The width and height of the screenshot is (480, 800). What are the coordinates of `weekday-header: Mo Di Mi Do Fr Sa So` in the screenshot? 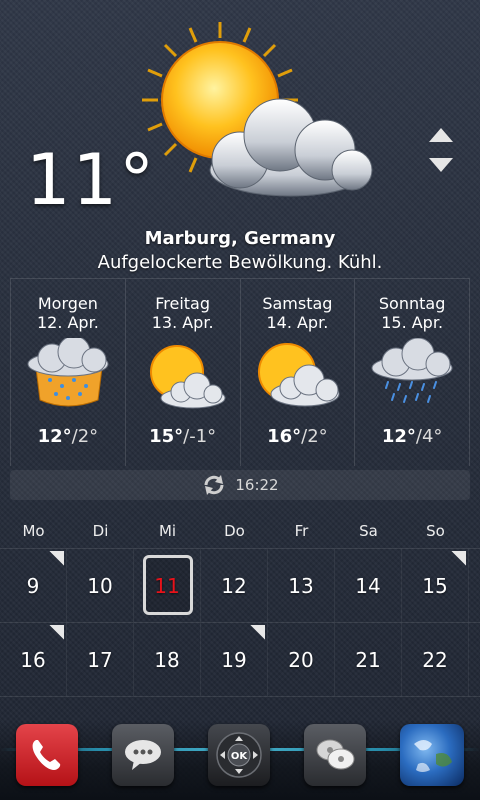 It's located at (240, 534).